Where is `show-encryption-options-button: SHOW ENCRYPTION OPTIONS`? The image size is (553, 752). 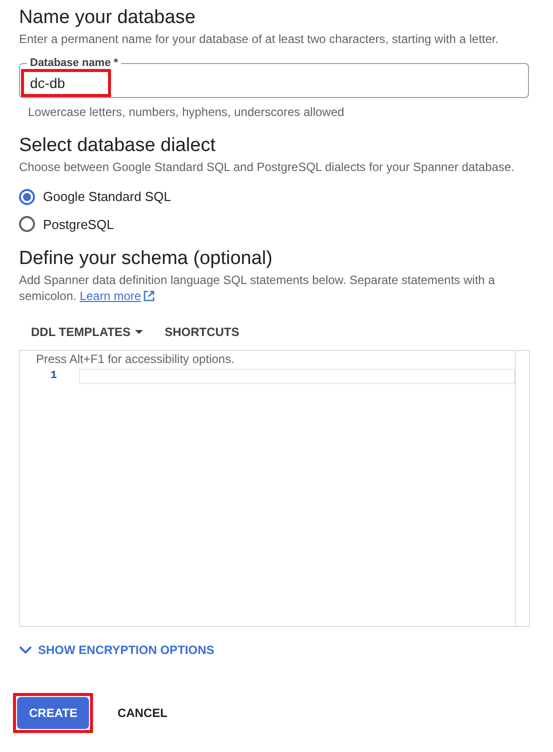 show-encryption-options-button: SHOW ENCRYPTION OPTIONS is located at coordinates (274, 650).